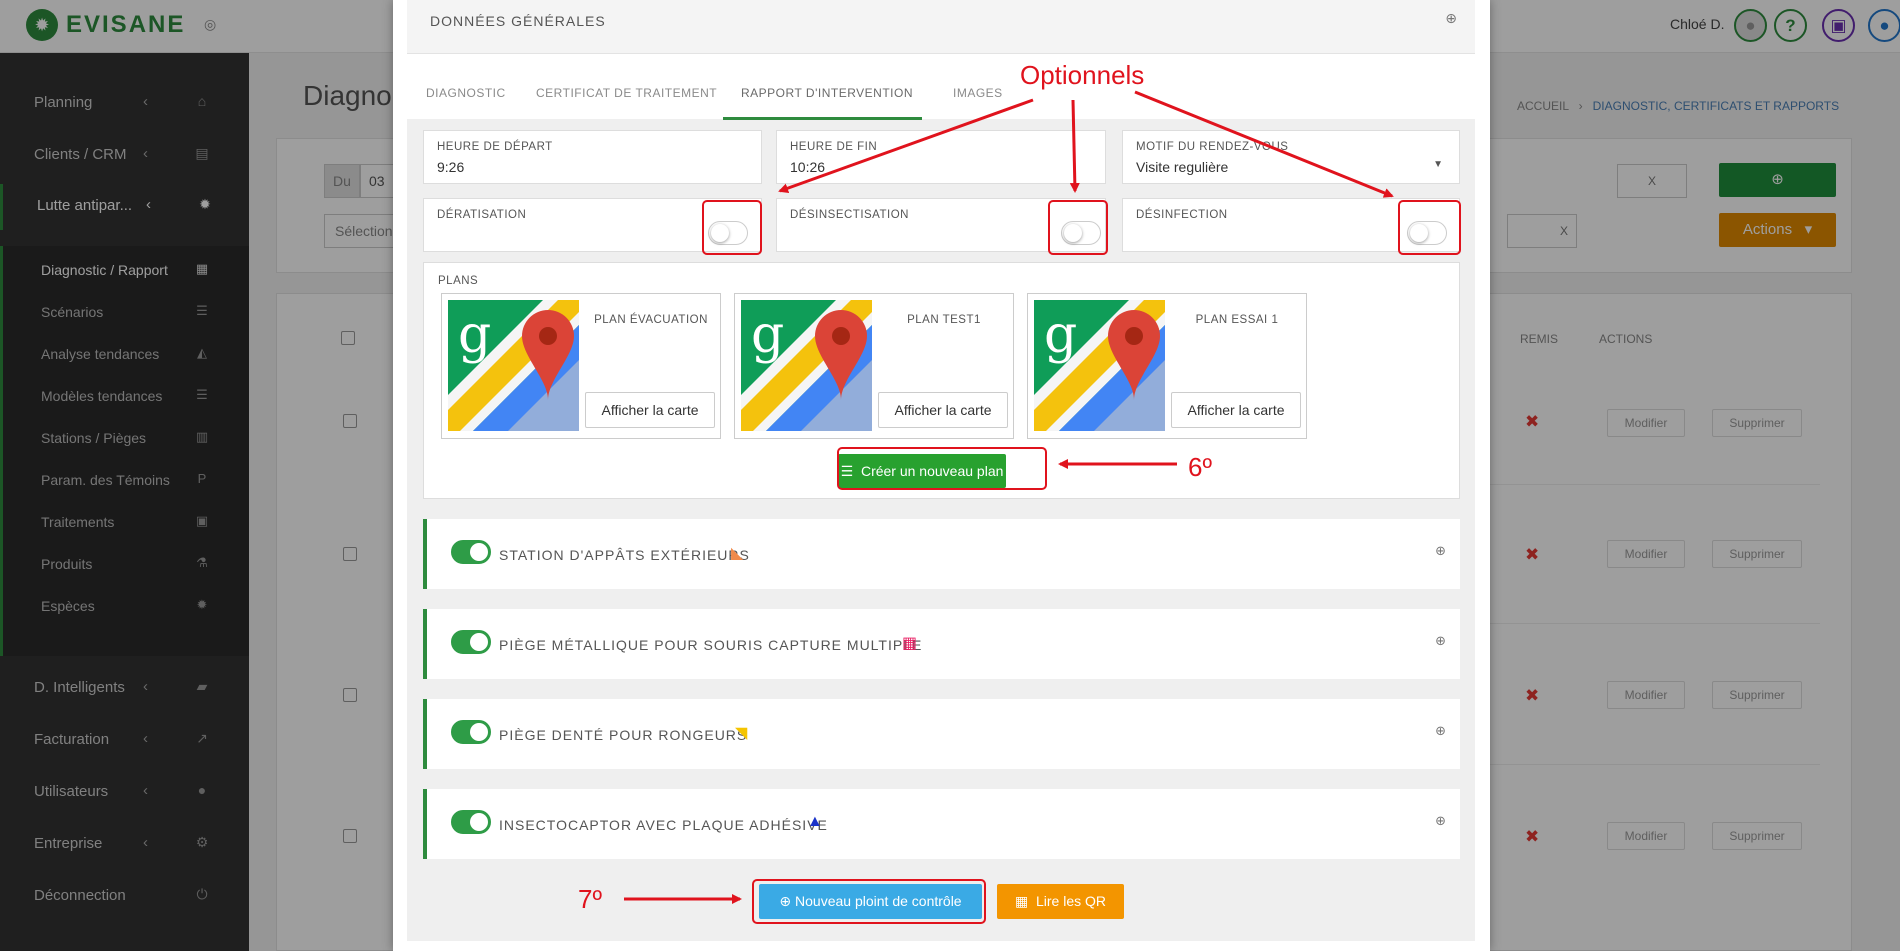 This screenshot has height=951, width=1900. What do you see at coordinates (910, 643) in the screenshot?
I see `metal-trap-icon: ▦` at bounding box center [910, 643].